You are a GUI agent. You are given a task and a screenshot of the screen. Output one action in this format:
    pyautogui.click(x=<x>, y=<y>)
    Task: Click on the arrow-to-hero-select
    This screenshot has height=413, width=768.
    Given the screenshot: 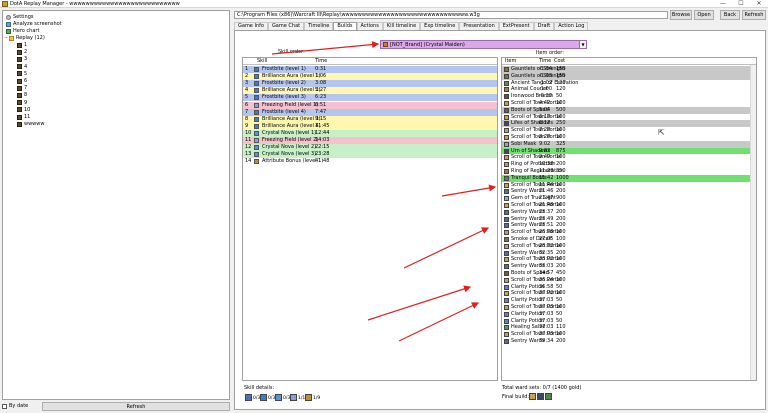 What is the action you would take?
    pyautogui.click(x=325, y=47)
    